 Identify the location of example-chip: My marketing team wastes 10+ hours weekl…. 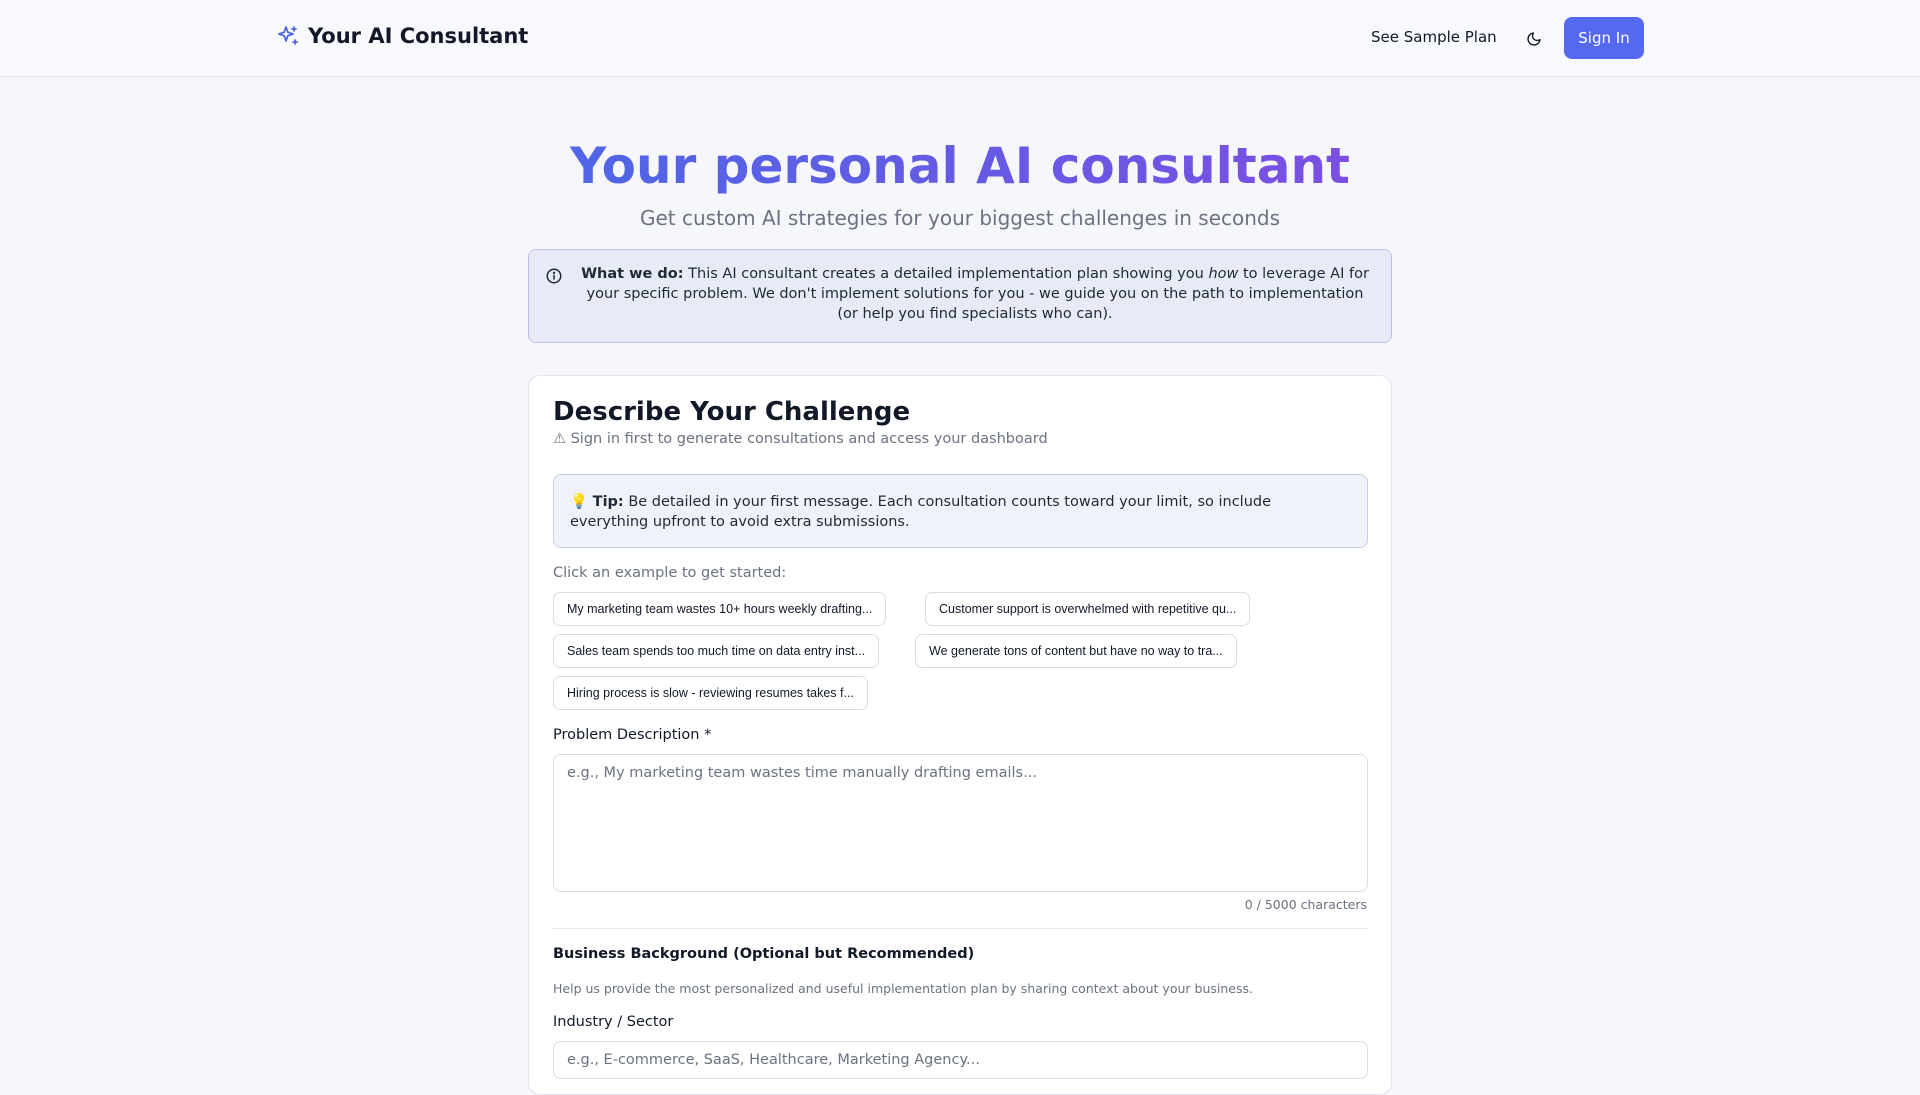
(720, 609).